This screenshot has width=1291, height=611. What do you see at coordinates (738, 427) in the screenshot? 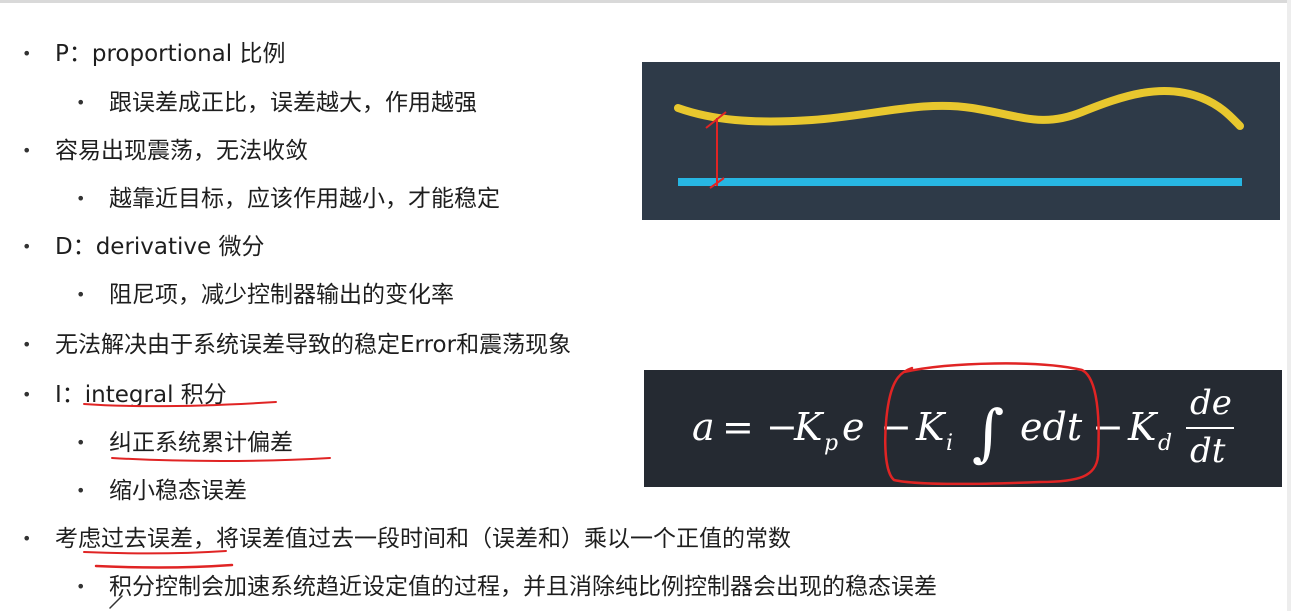
I see `formula-equals: =` at bounding box center [738, 427].